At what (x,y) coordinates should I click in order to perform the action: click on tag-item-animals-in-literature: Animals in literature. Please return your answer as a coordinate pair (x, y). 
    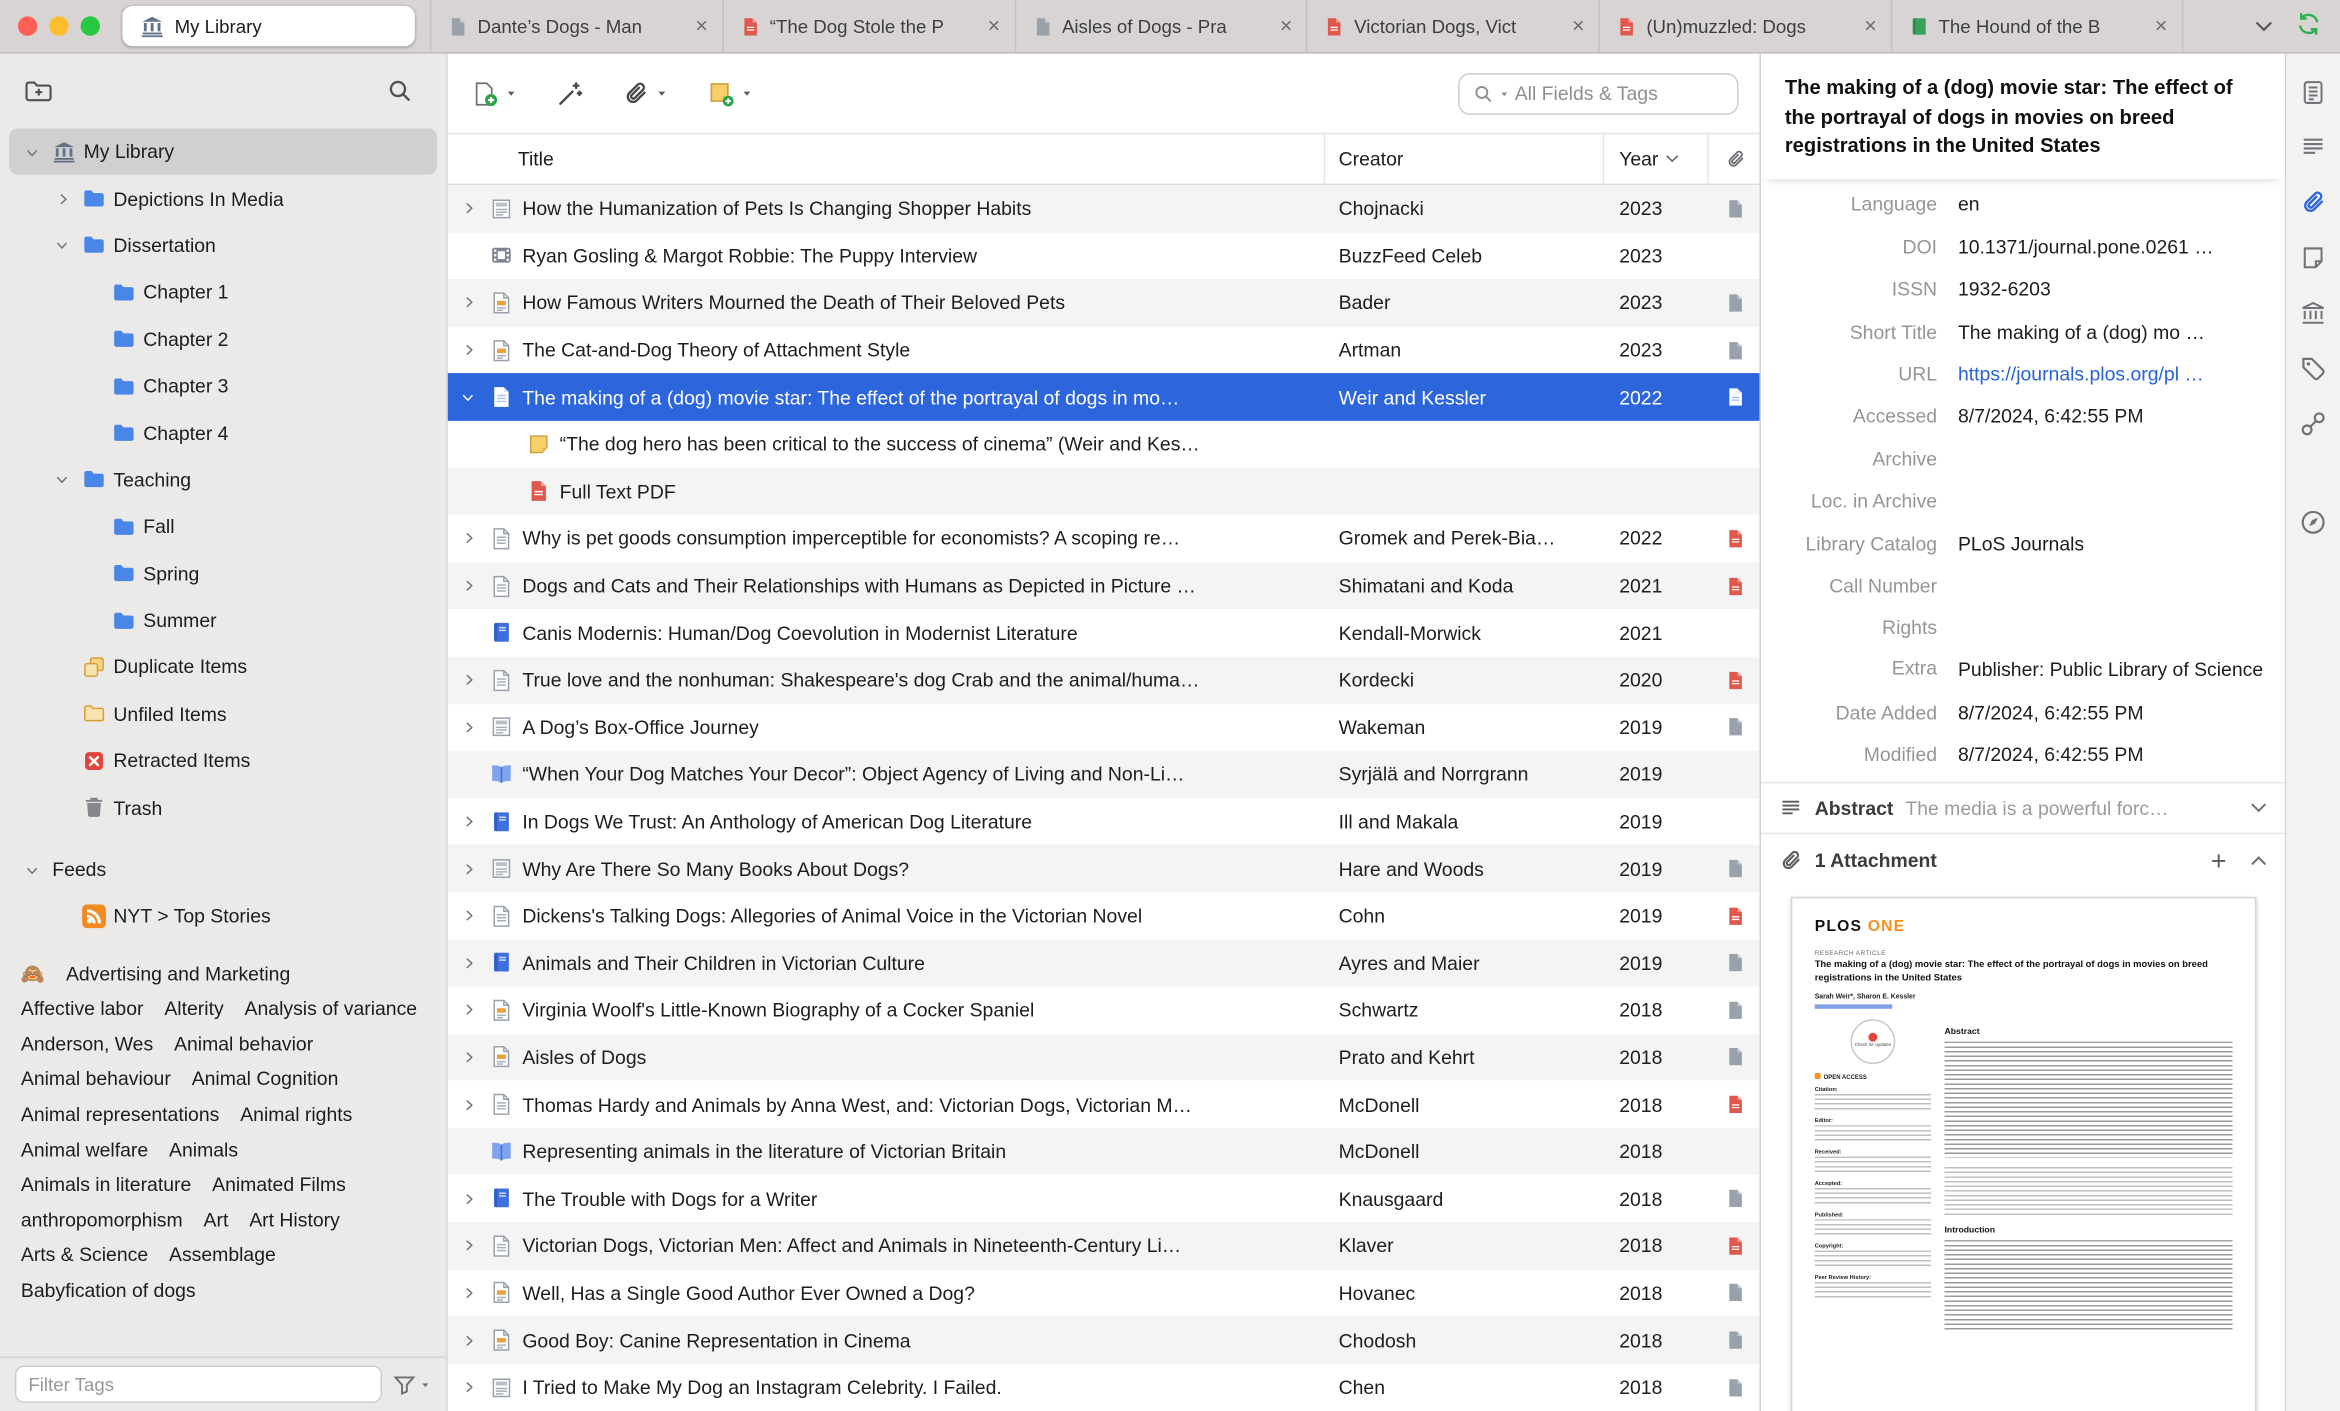
    Looking at the image, I should click on (106, 1185).